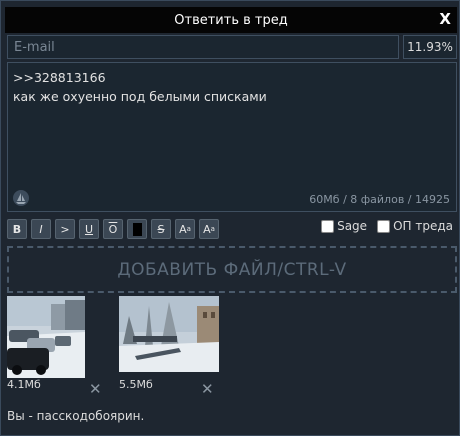 This screenshot has width=460, height=436. Describe the element at coordinates (203, 47) in the screenshot. I see `email-field` at that location.